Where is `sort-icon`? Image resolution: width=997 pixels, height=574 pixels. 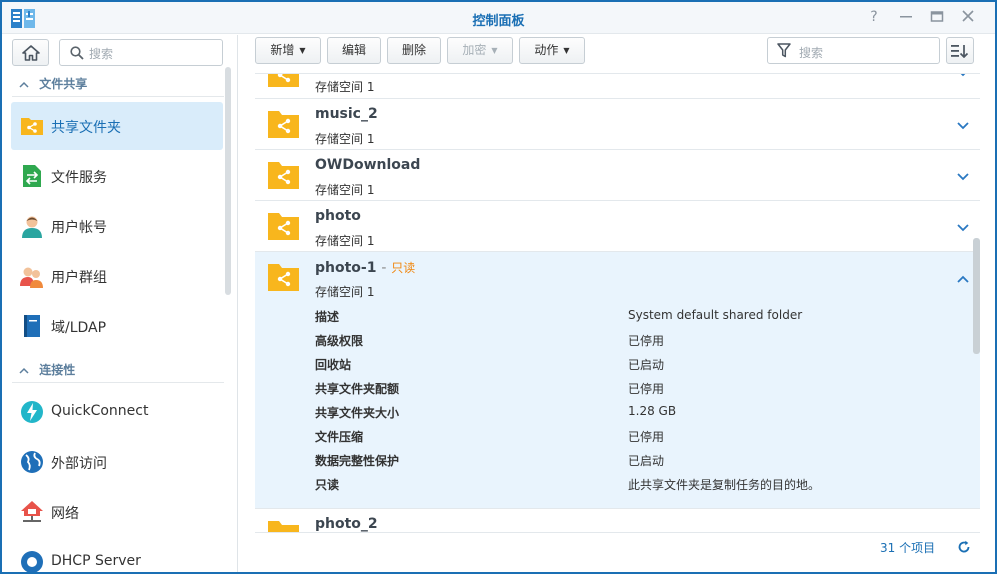 sort-icon is located at coordinates (960, 51).